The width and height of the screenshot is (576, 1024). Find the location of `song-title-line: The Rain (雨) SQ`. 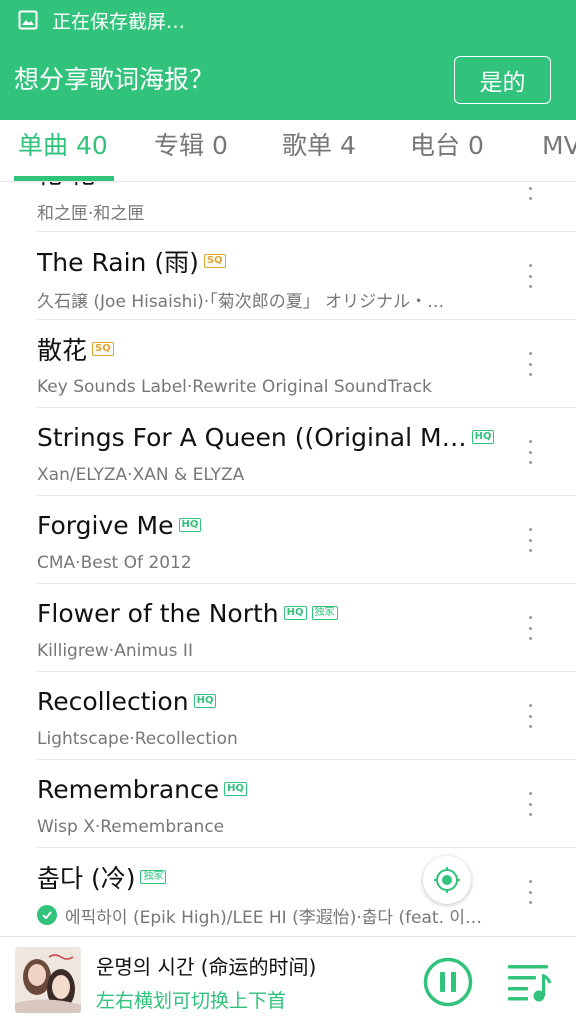

song-title-line: The Rain (雨) SQ is located at coordinates (131, 261).